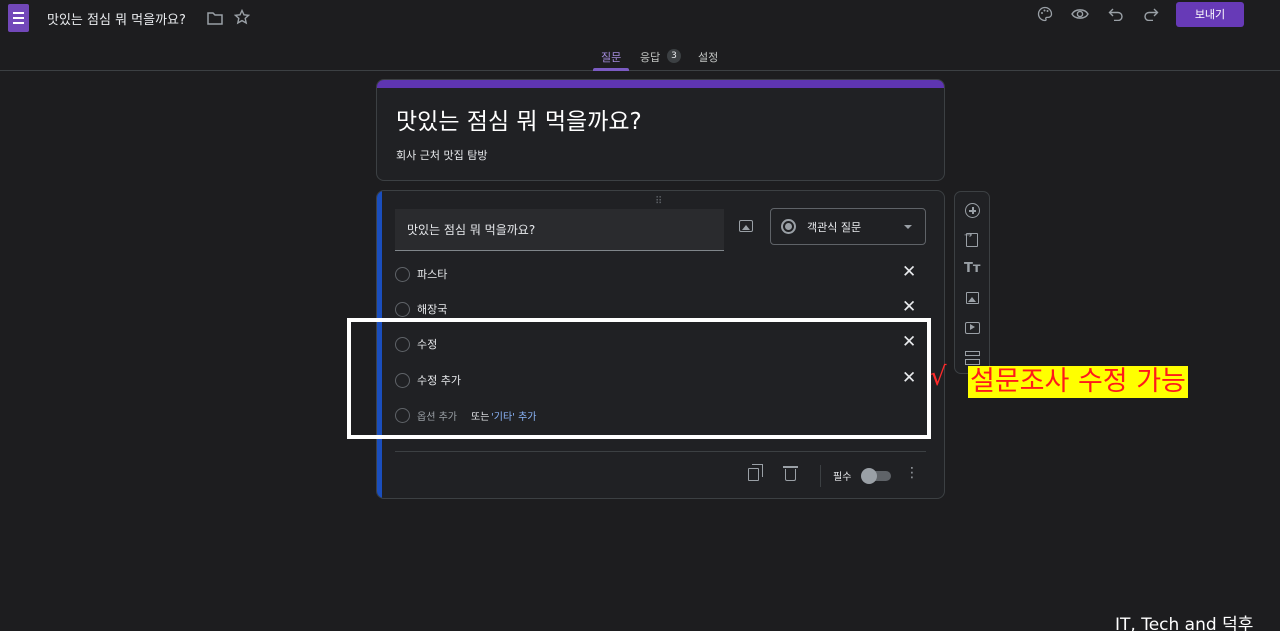 Image resolution: width=1280 pixels, height=631 pixels. I want to click on redo-icon, so click(1151, 14).